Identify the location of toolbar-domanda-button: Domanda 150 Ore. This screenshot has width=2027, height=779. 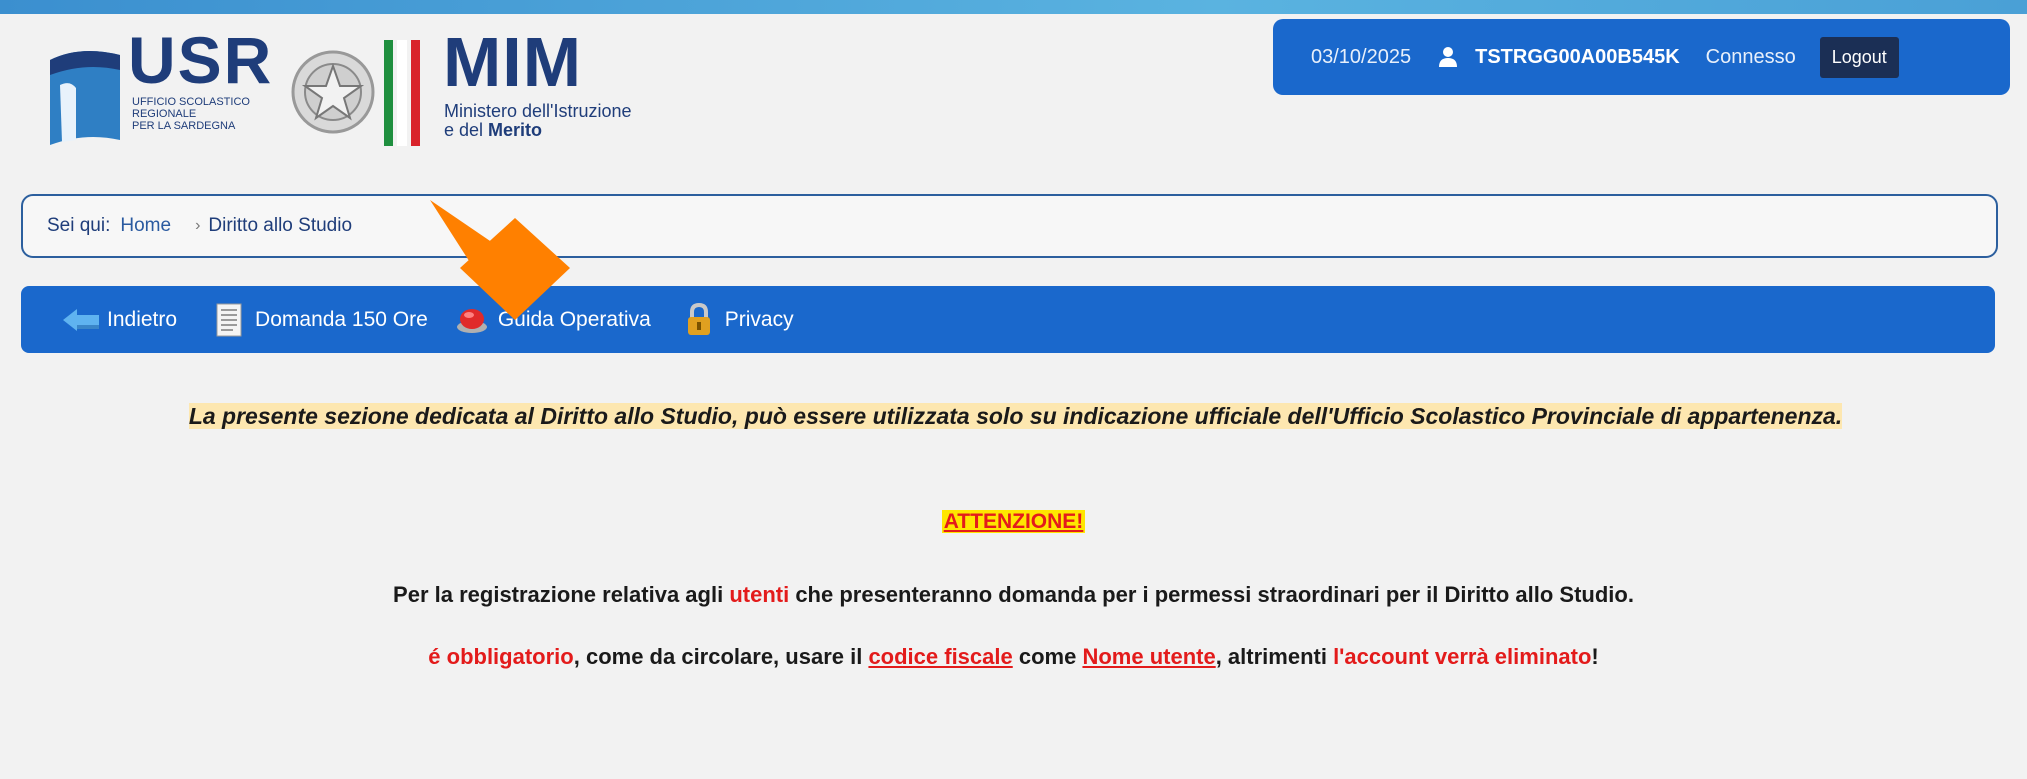
(318, 320).